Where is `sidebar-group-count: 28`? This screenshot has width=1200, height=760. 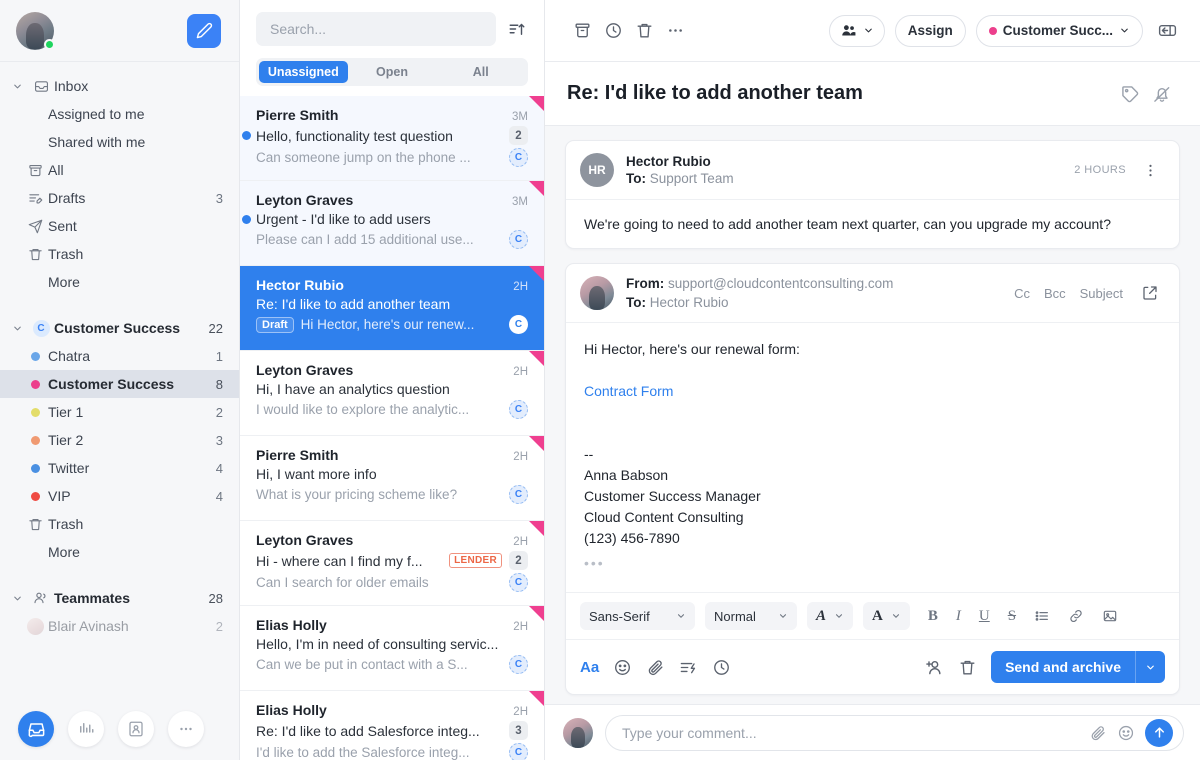 sidebar-group-count: 28 is located at coordinates (215, 598).